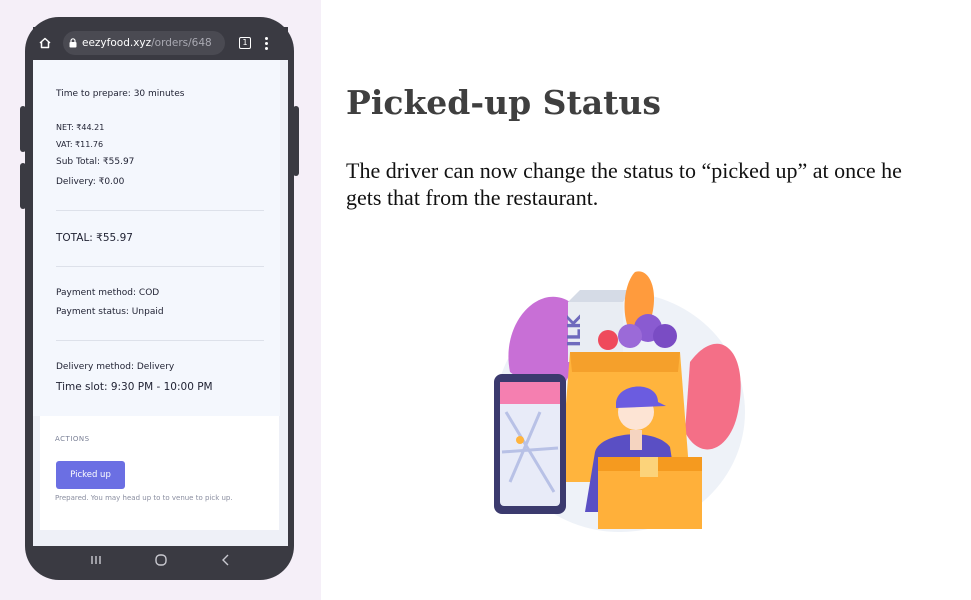 The height and width of the screenshot is (600, 971). What do you see at coordinates (72, 439) in the screenshot?
I see `actions-label: ACTIONS` at bounding box center [72, 439].